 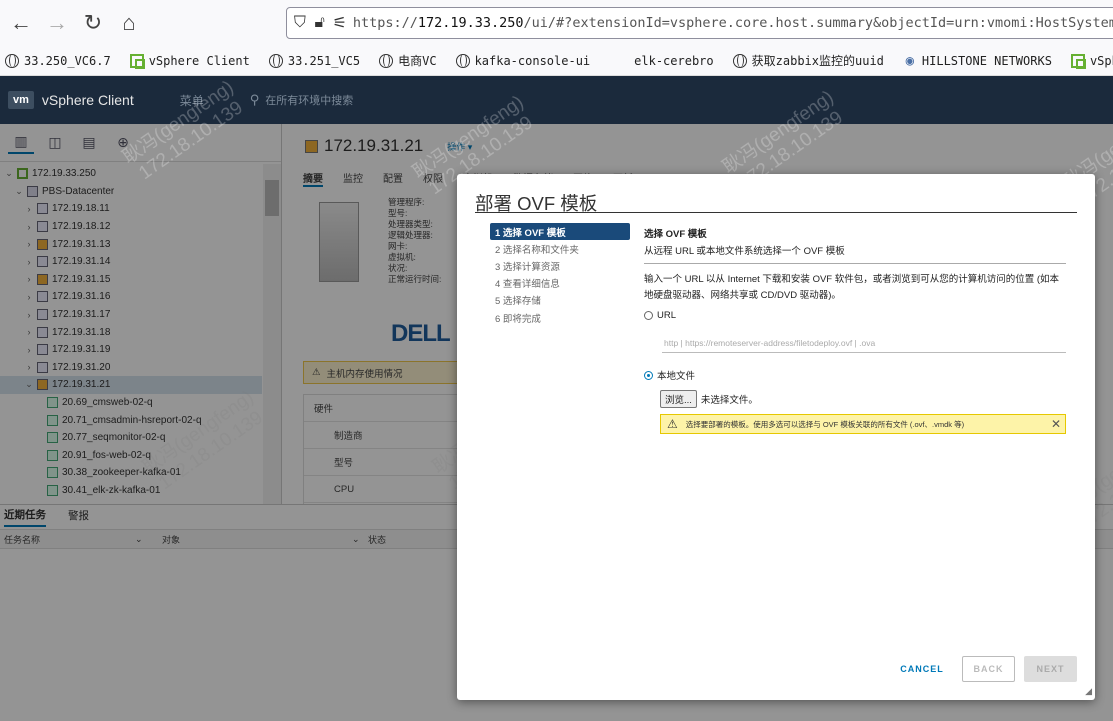 I want to click on bookmark-label: vSphere - 172, so click(x=1101, y=60).